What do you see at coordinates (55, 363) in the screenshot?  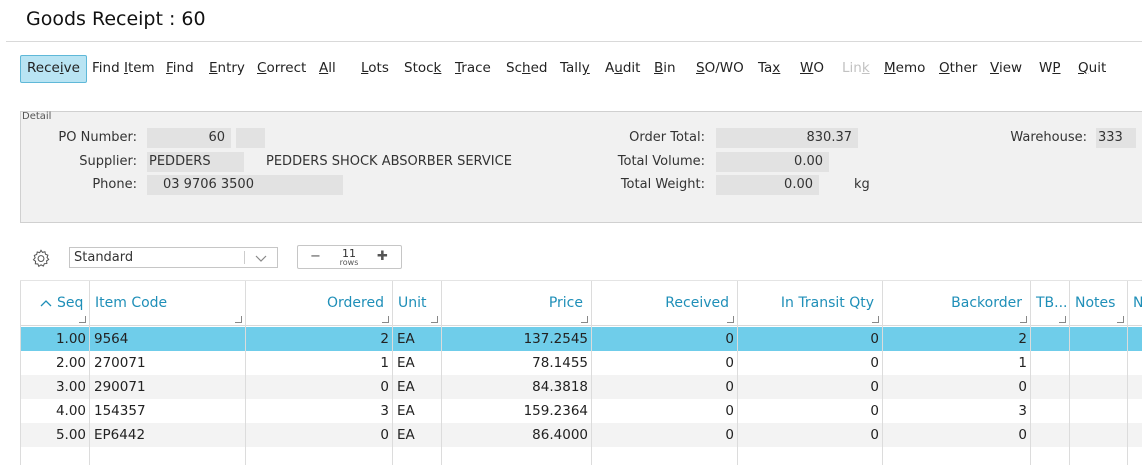 I see `cell-seq: 2.00` at bounding box center [55, 363].